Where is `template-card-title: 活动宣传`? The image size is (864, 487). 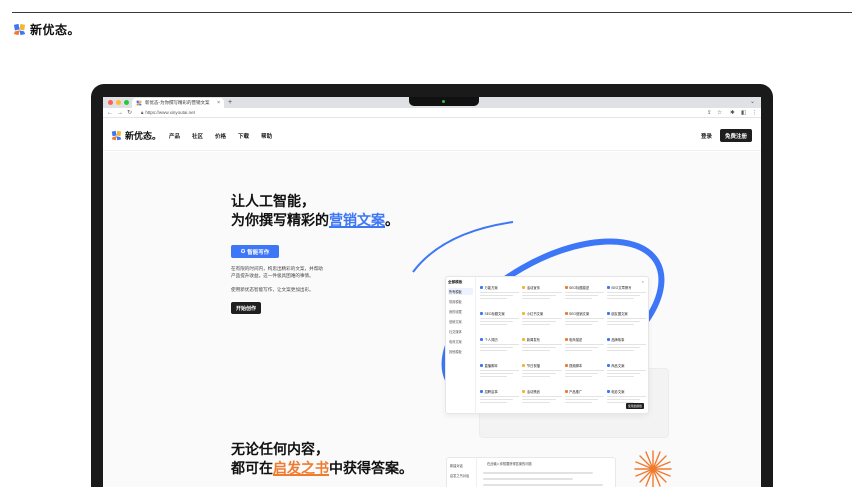
template-card-title: 活动宣传 is located at coordinates (541, 287).